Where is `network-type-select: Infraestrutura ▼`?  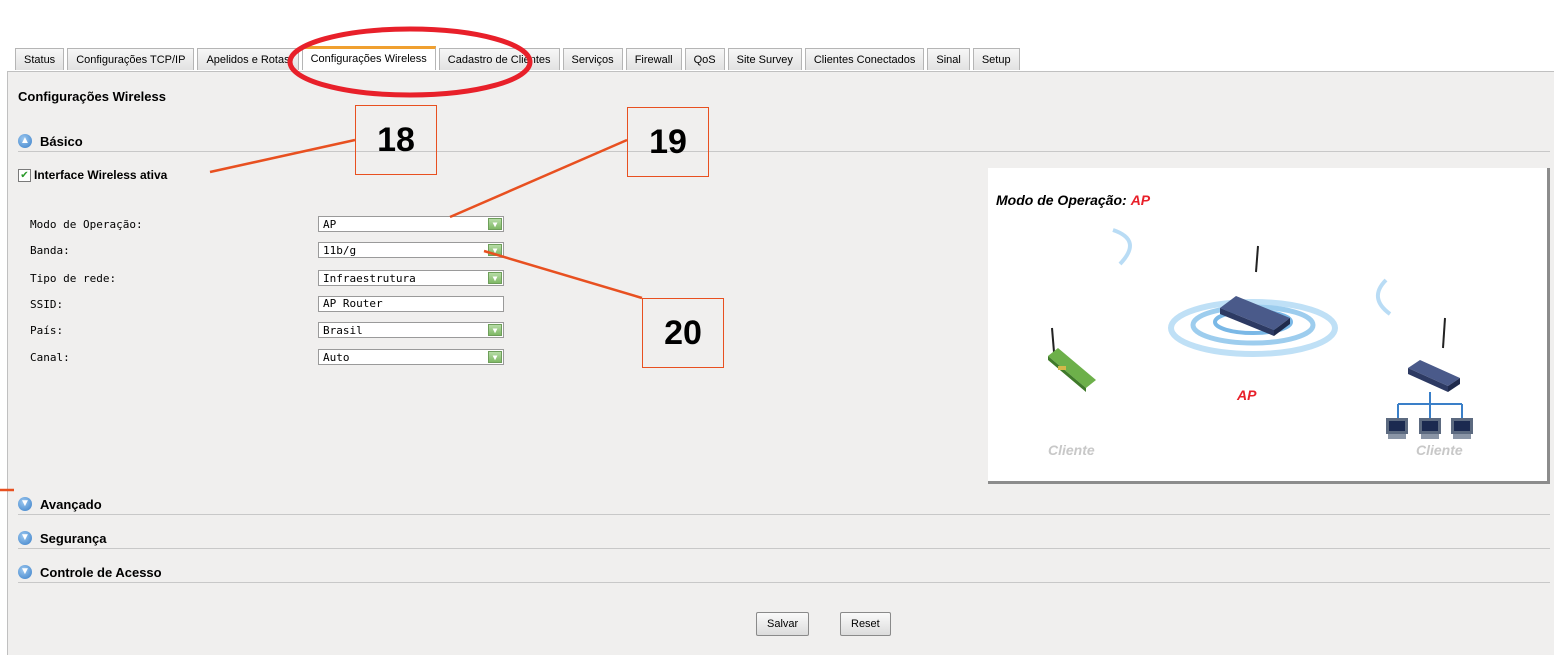
network-type-select: Infraestrutura ▼ is located at coordinates (411, 278).